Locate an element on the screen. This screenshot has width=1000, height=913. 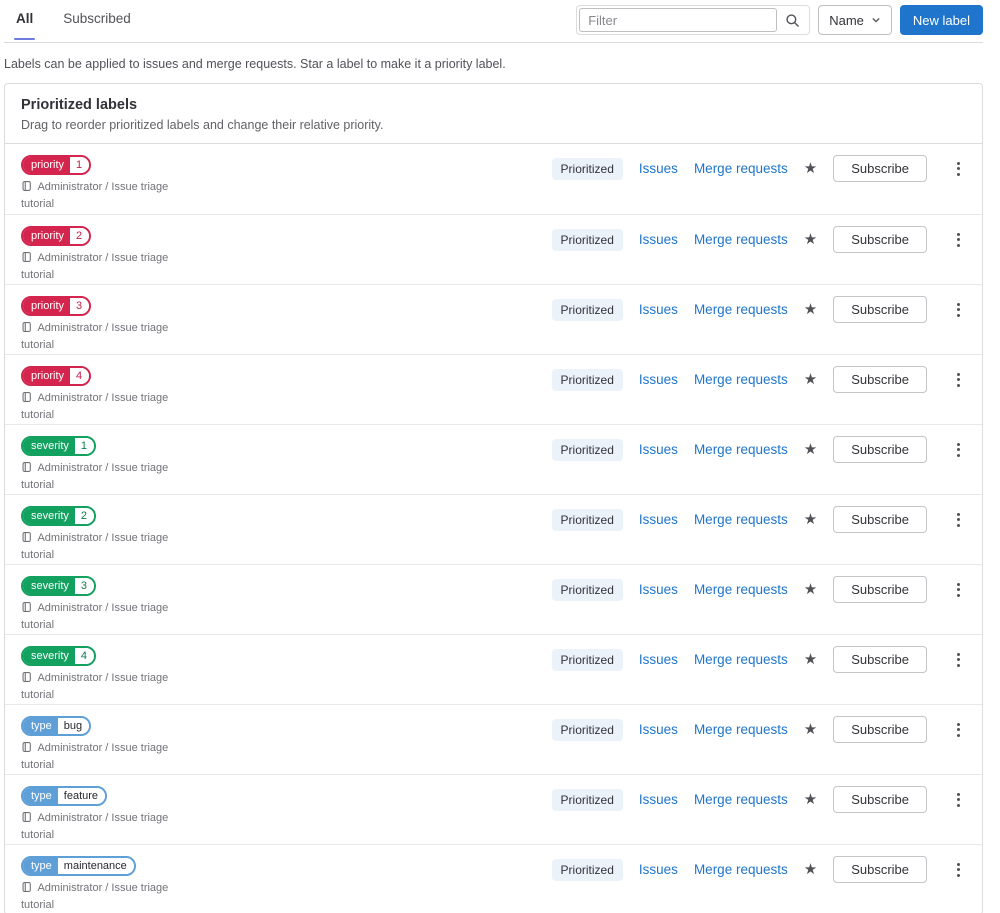
scoped-label: severity 1 is located at coordinates (59, 446).